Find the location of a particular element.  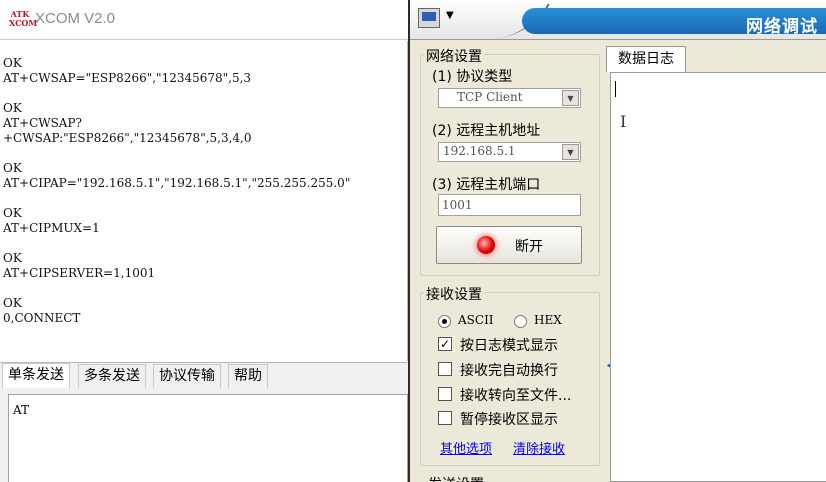

pause-display-label: 暂停接收区显示 is located at coordinates (509, 420).